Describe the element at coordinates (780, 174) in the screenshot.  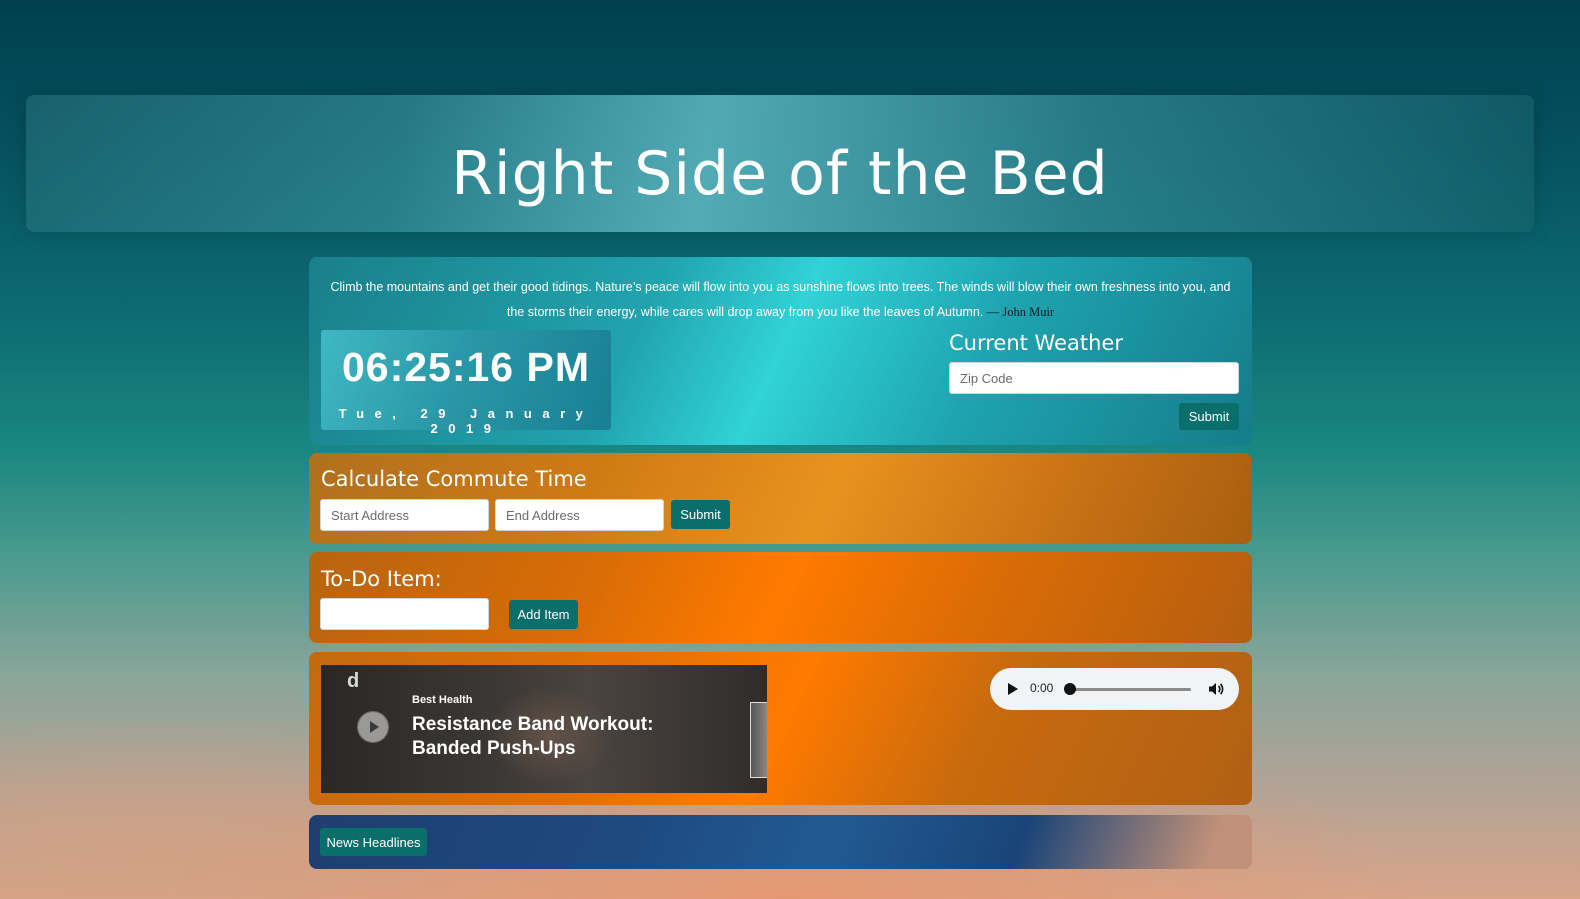
I see `page-title: Right Side of the Bed` at that location.